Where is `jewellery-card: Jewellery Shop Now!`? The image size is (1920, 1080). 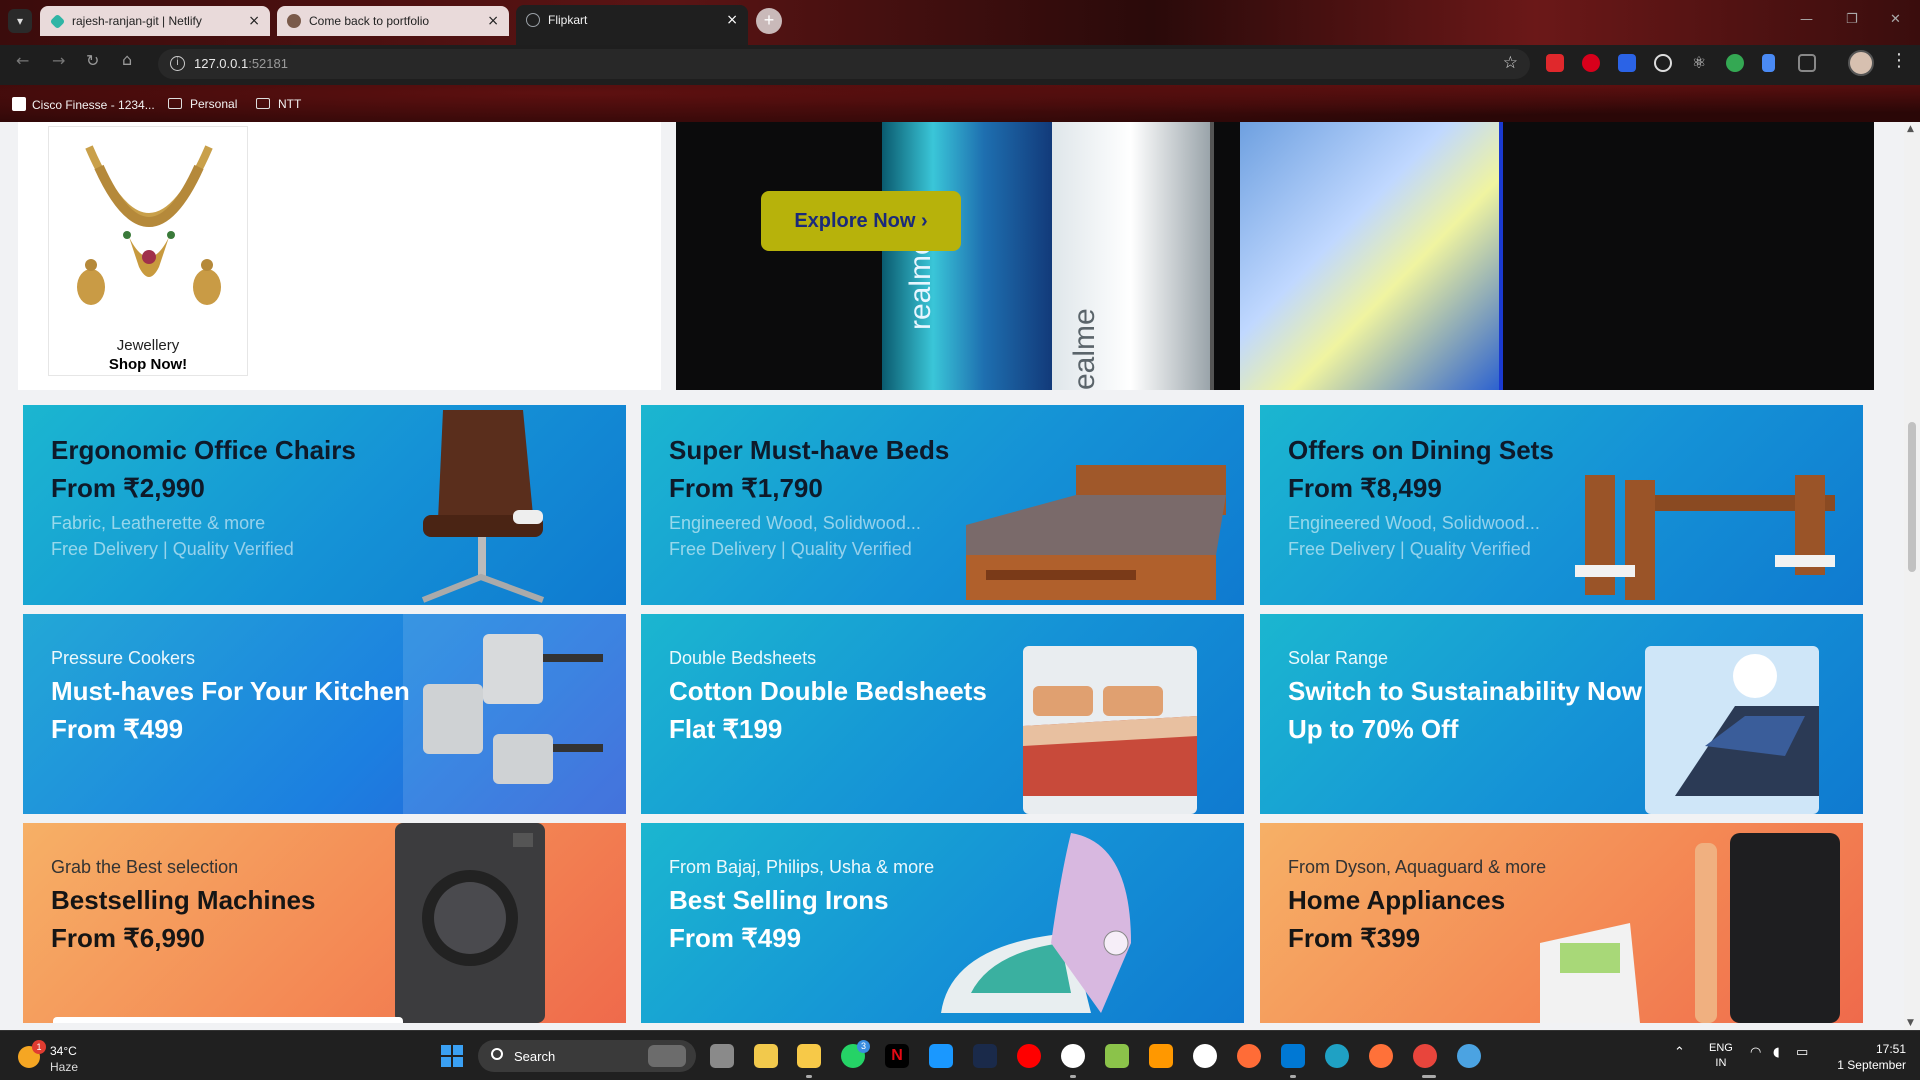 jewellery-card: Jewellery Shop Now! is located at coordinates (148, 251).